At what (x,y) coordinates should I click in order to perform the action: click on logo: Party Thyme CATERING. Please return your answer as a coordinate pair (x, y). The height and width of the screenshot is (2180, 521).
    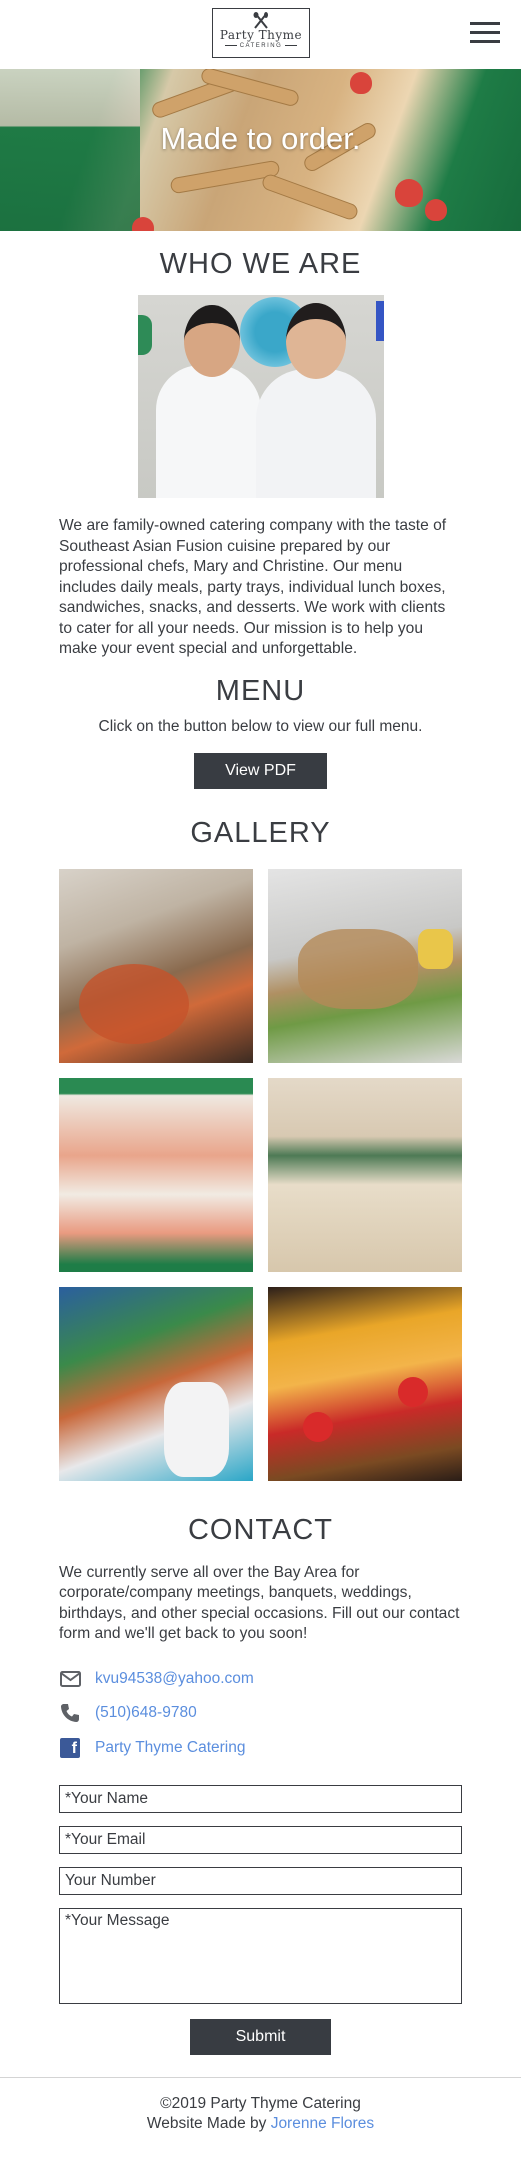
    Looking at the image, I should click on (261, 33).